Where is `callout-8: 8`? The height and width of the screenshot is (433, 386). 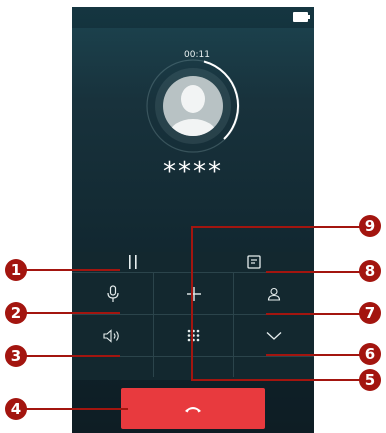
callout-8: 8 is located at coordinates (370, 271).